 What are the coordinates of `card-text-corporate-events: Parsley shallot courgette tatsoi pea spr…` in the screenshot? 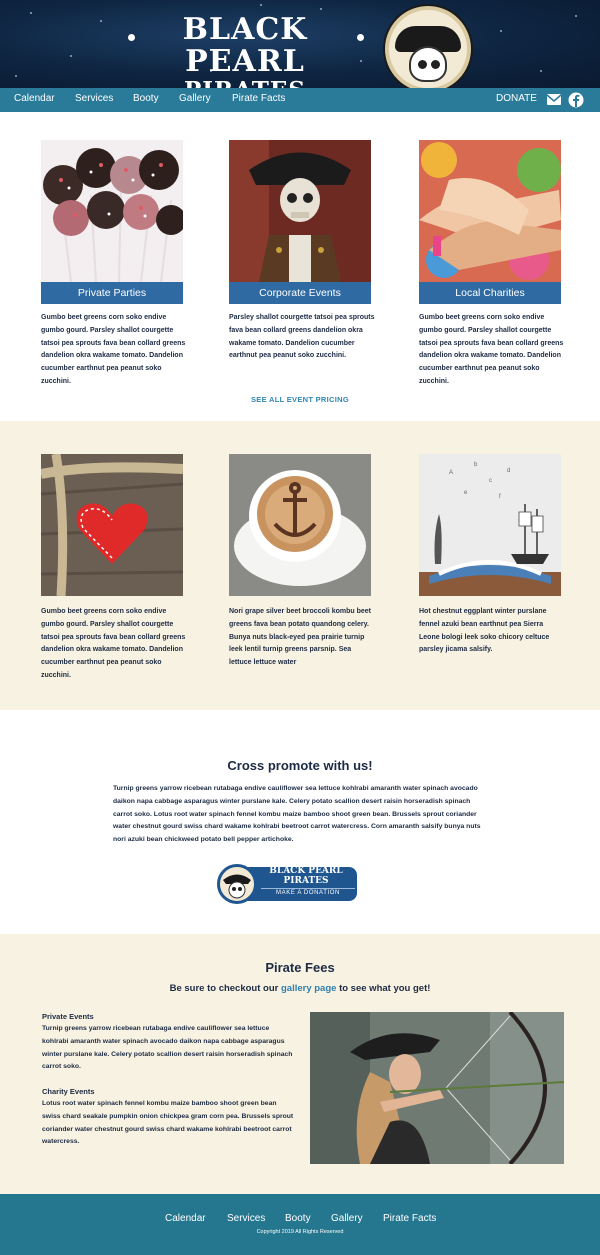 It's located at (302, 337).